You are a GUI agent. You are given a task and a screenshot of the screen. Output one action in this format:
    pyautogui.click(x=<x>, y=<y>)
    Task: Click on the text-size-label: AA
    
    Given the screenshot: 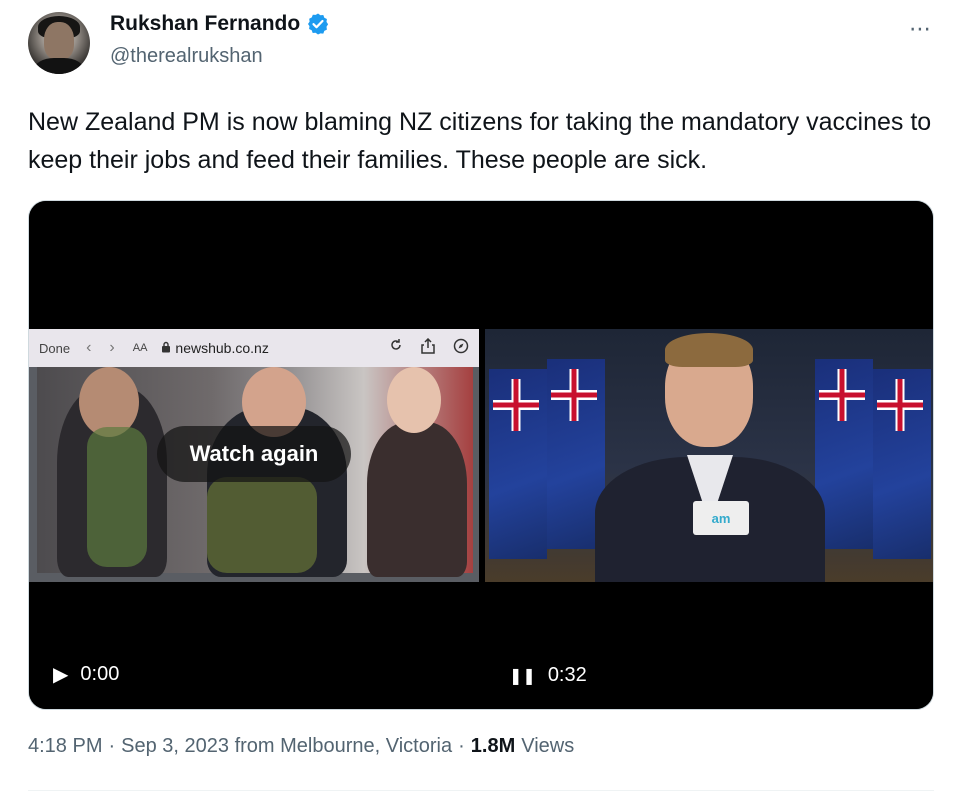 What is the action you would take?
    pyautogui.click(x=140, y=348)
    